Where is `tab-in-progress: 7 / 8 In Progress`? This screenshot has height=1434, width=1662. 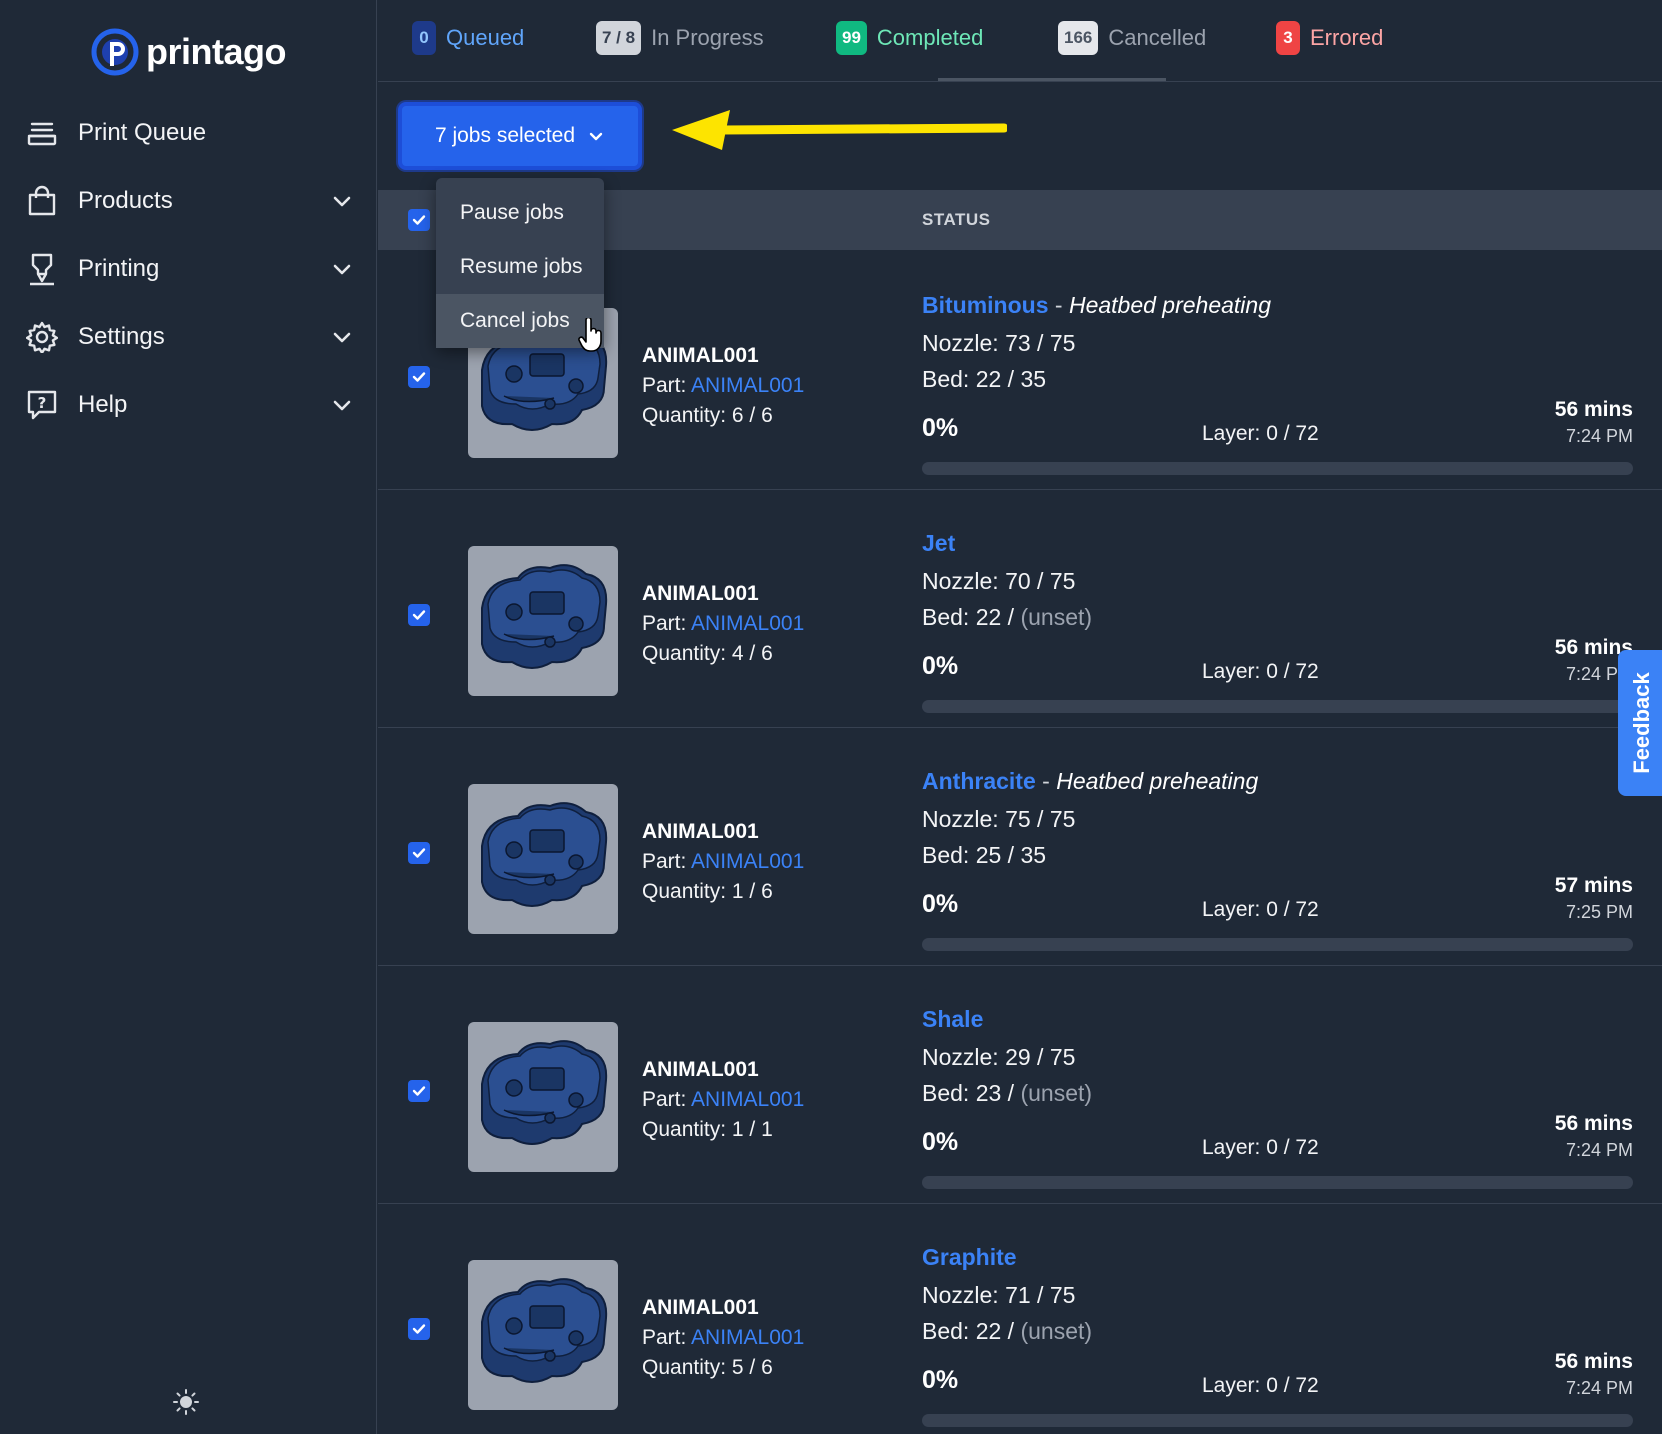
tab-in-progress: 7 / 8 In Progress is located at coordinates (680, 38).